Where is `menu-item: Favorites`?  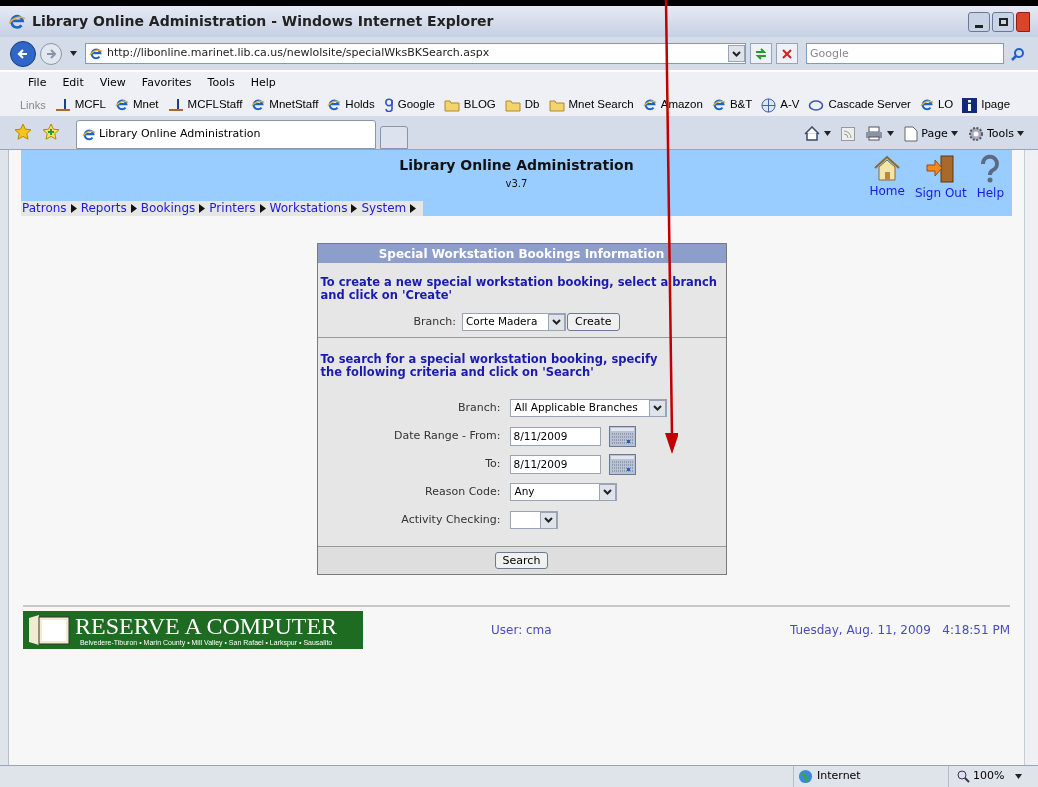 menu-item: Favorites is located at coordinates (166, 83).